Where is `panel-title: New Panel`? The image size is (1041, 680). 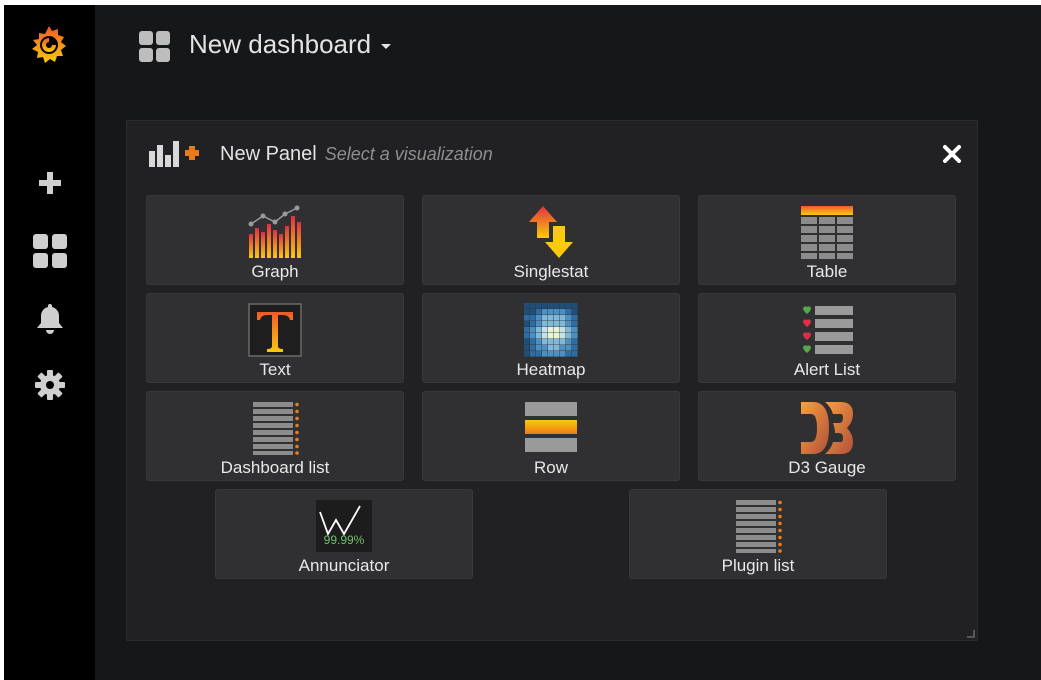
panel-title: New Panel is located at coordinates (268, 154).